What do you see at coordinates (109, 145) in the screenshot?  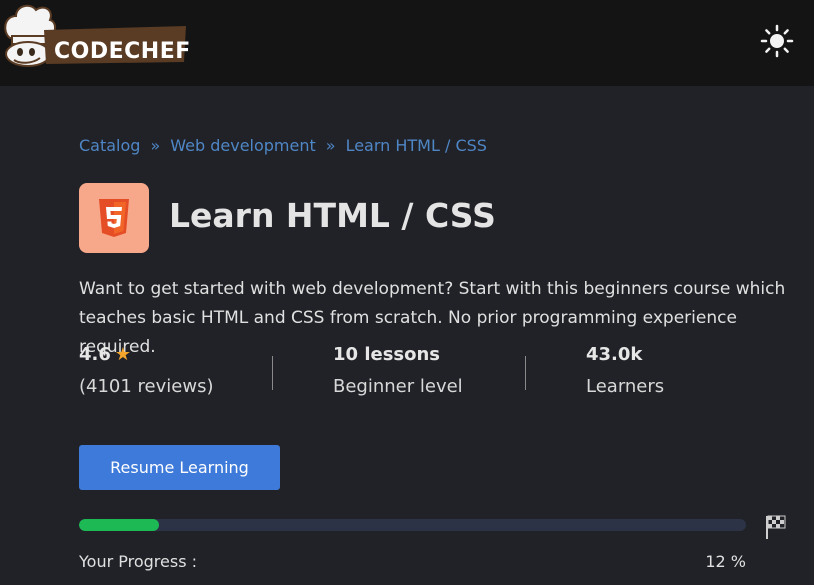 I see `breadcrumb-catalog: Catalog` at bounding box center [109, 145].